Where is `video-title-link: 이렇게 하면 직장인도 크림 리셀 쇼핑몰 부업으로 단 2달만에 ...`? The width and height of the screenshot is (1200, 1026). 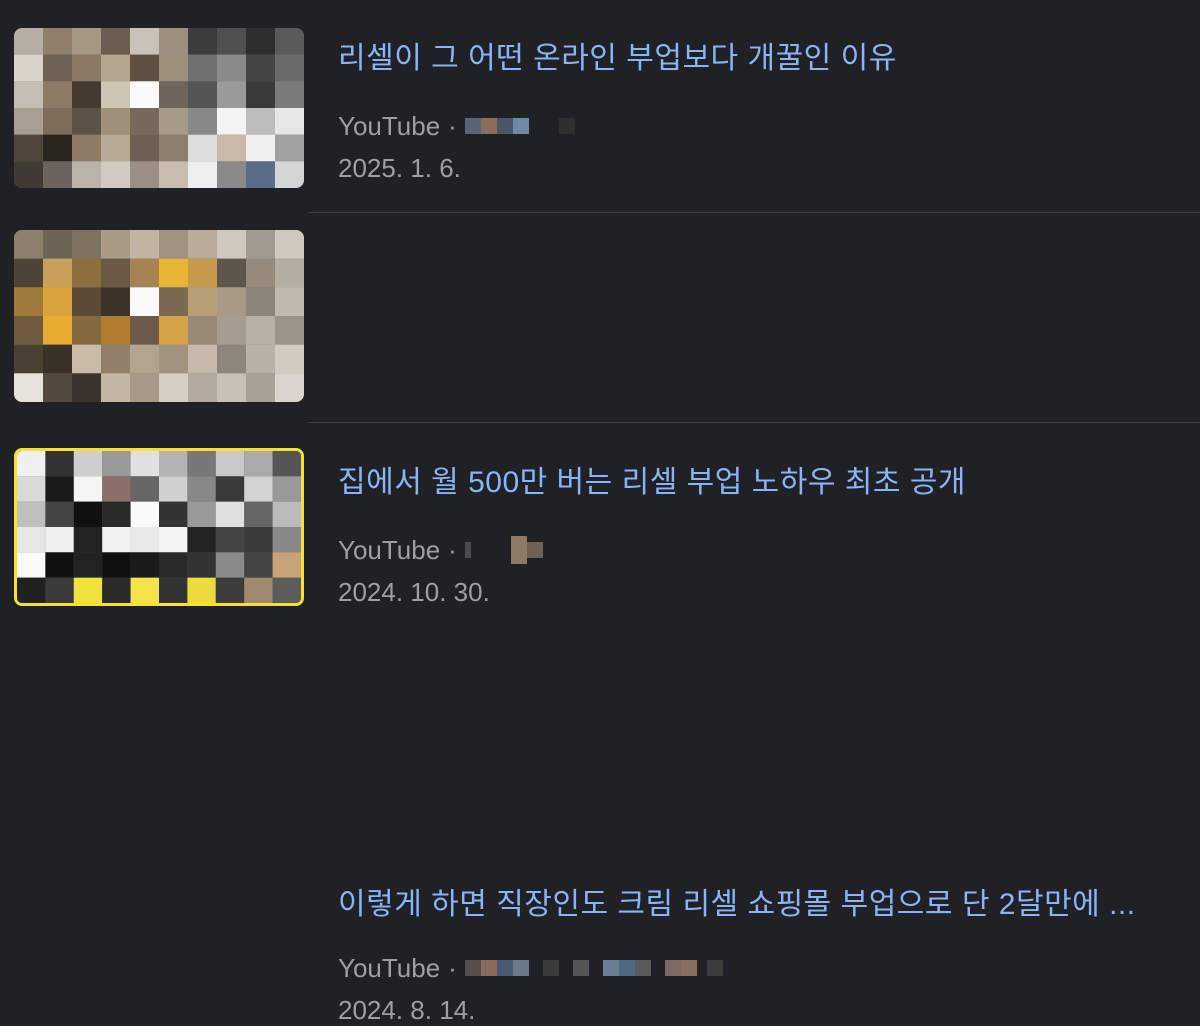 video-title-link: 이렇게 하면 직장인도 크림 리셀 쇼핑몰 부업으로 단 2달만에 ... is located at coordinates (737, 901).